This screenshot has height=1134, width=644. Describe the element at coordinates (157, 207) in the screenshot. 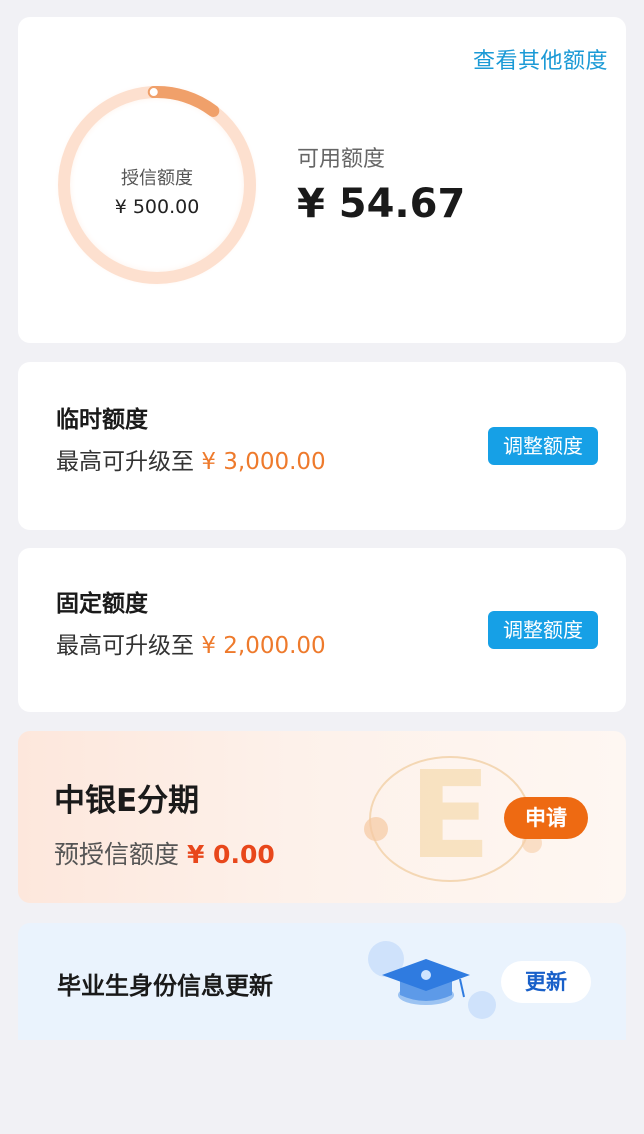

I see `credit-limit-amount: ¥ 500.00` at that location.